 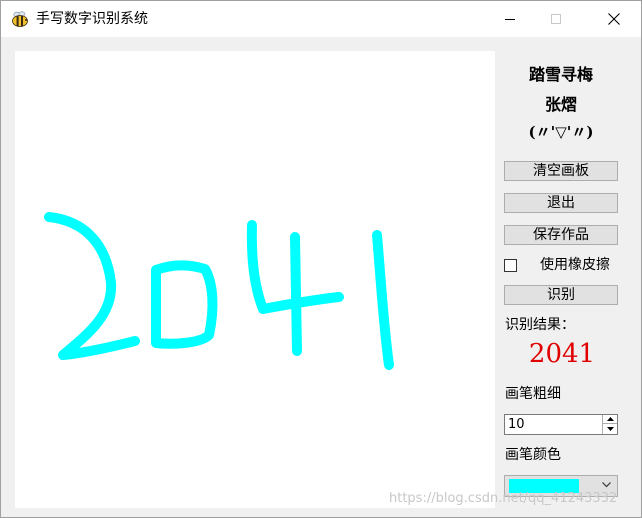 I want to click on pen-width-value: 10, so click(x=516, y=424).